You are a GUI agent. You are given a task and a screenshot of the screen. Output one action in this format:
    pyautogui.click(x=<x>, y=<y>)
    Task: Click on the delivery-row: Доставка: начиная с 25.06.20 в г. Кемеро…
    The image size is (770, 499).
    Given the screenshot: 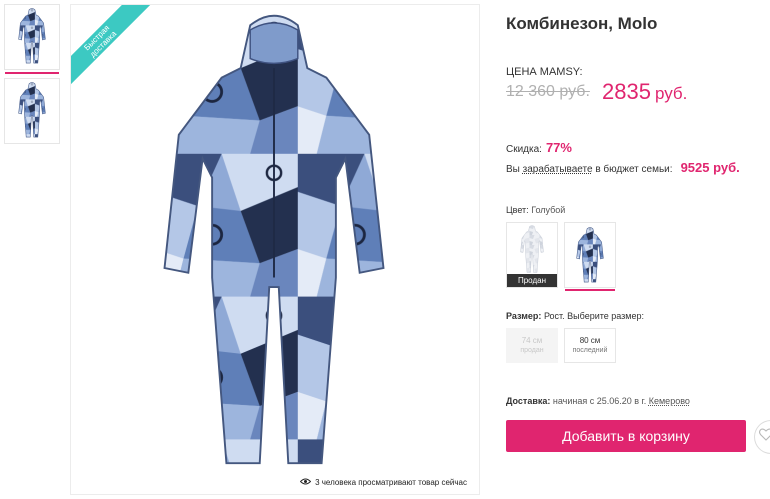 What is the action you would take?
    pyautogui.click(x=598, y=401)
    